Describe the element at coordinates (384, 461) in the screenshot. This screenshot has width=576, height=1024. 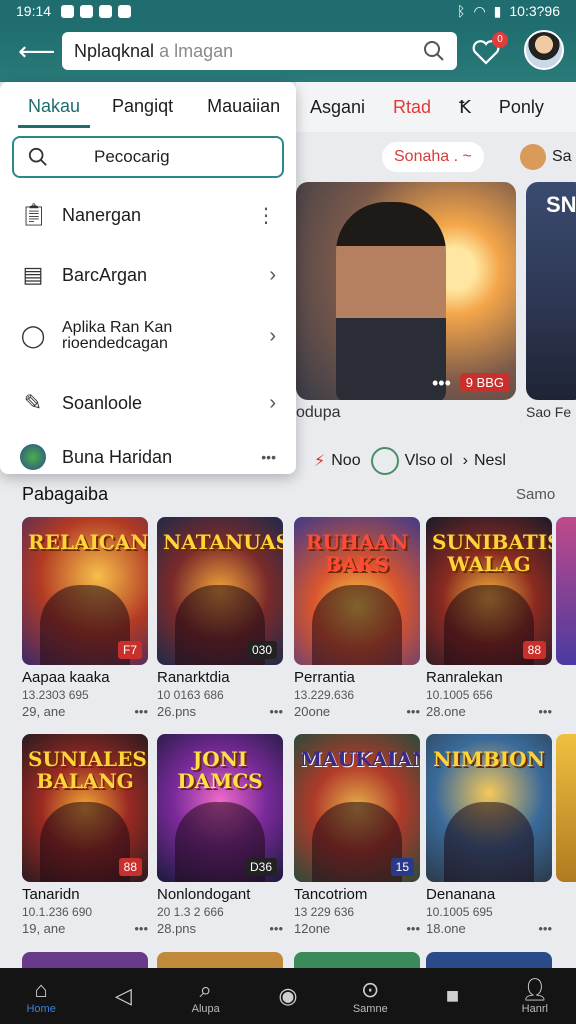
I see `chart-icon` at that location.